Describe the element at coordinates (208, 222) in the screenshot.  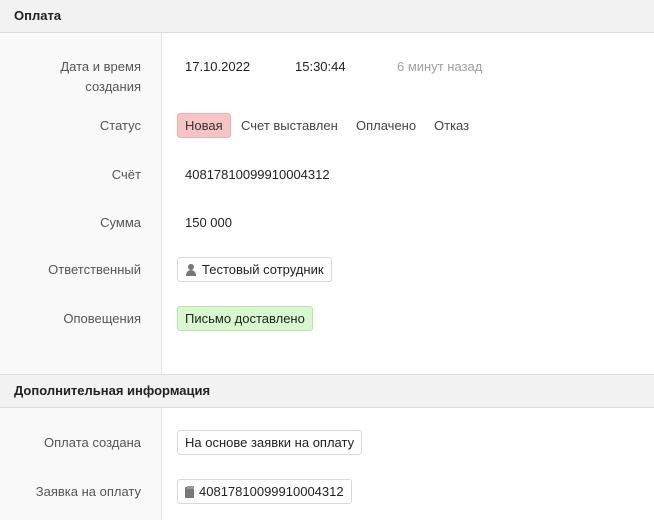
I see `amount-value: 150 000` at that location.